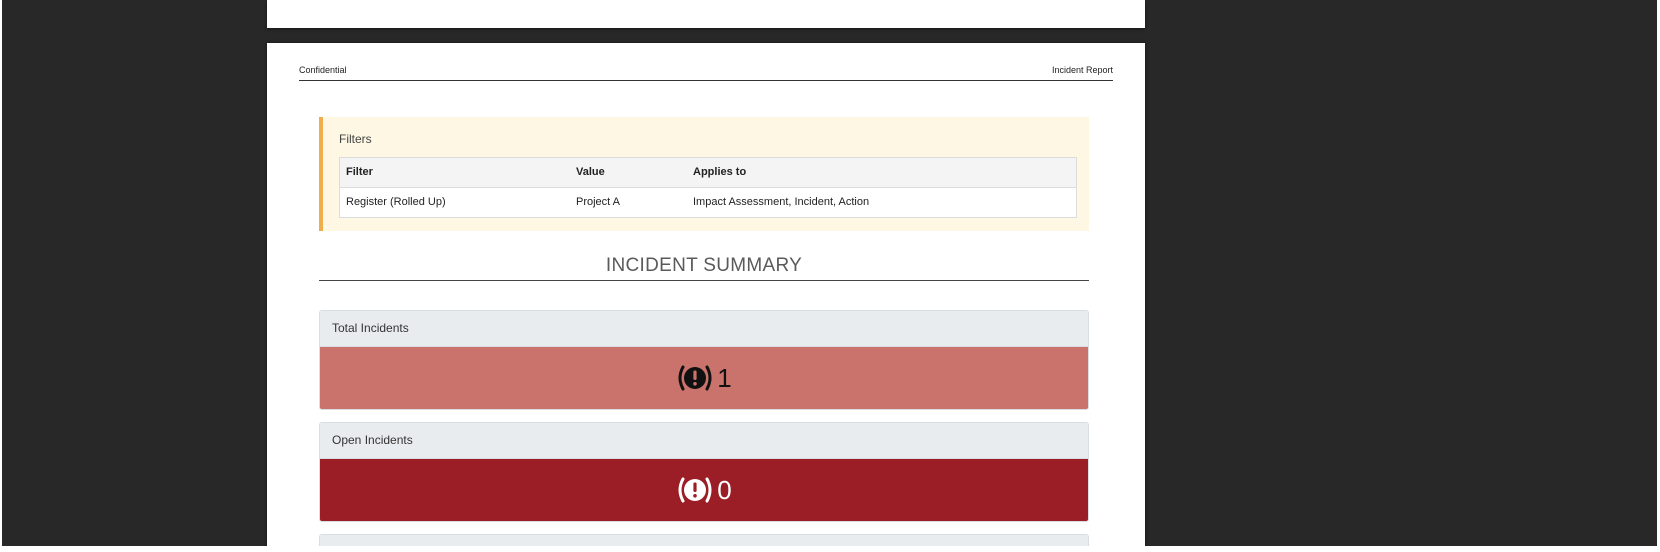  Describe the element at coordinates (724, 490) in the screenshot. I see `open-incidents-value: 0` at that location.